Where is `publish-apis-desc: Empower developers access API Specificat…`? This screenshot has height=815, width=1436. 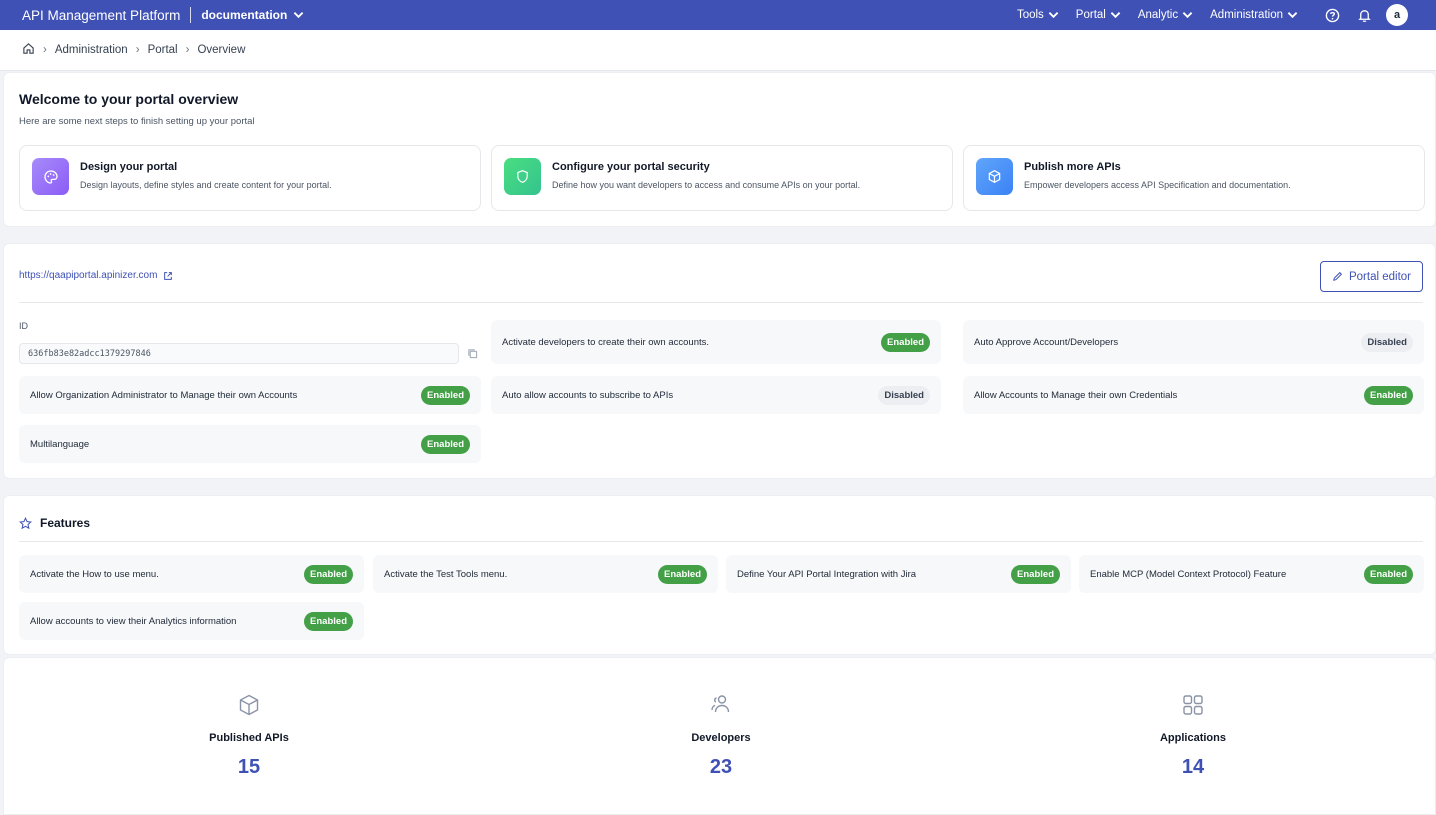 publish-apis-desc: Empower developers access API Specificat… is located at coordinates (1157, 185).